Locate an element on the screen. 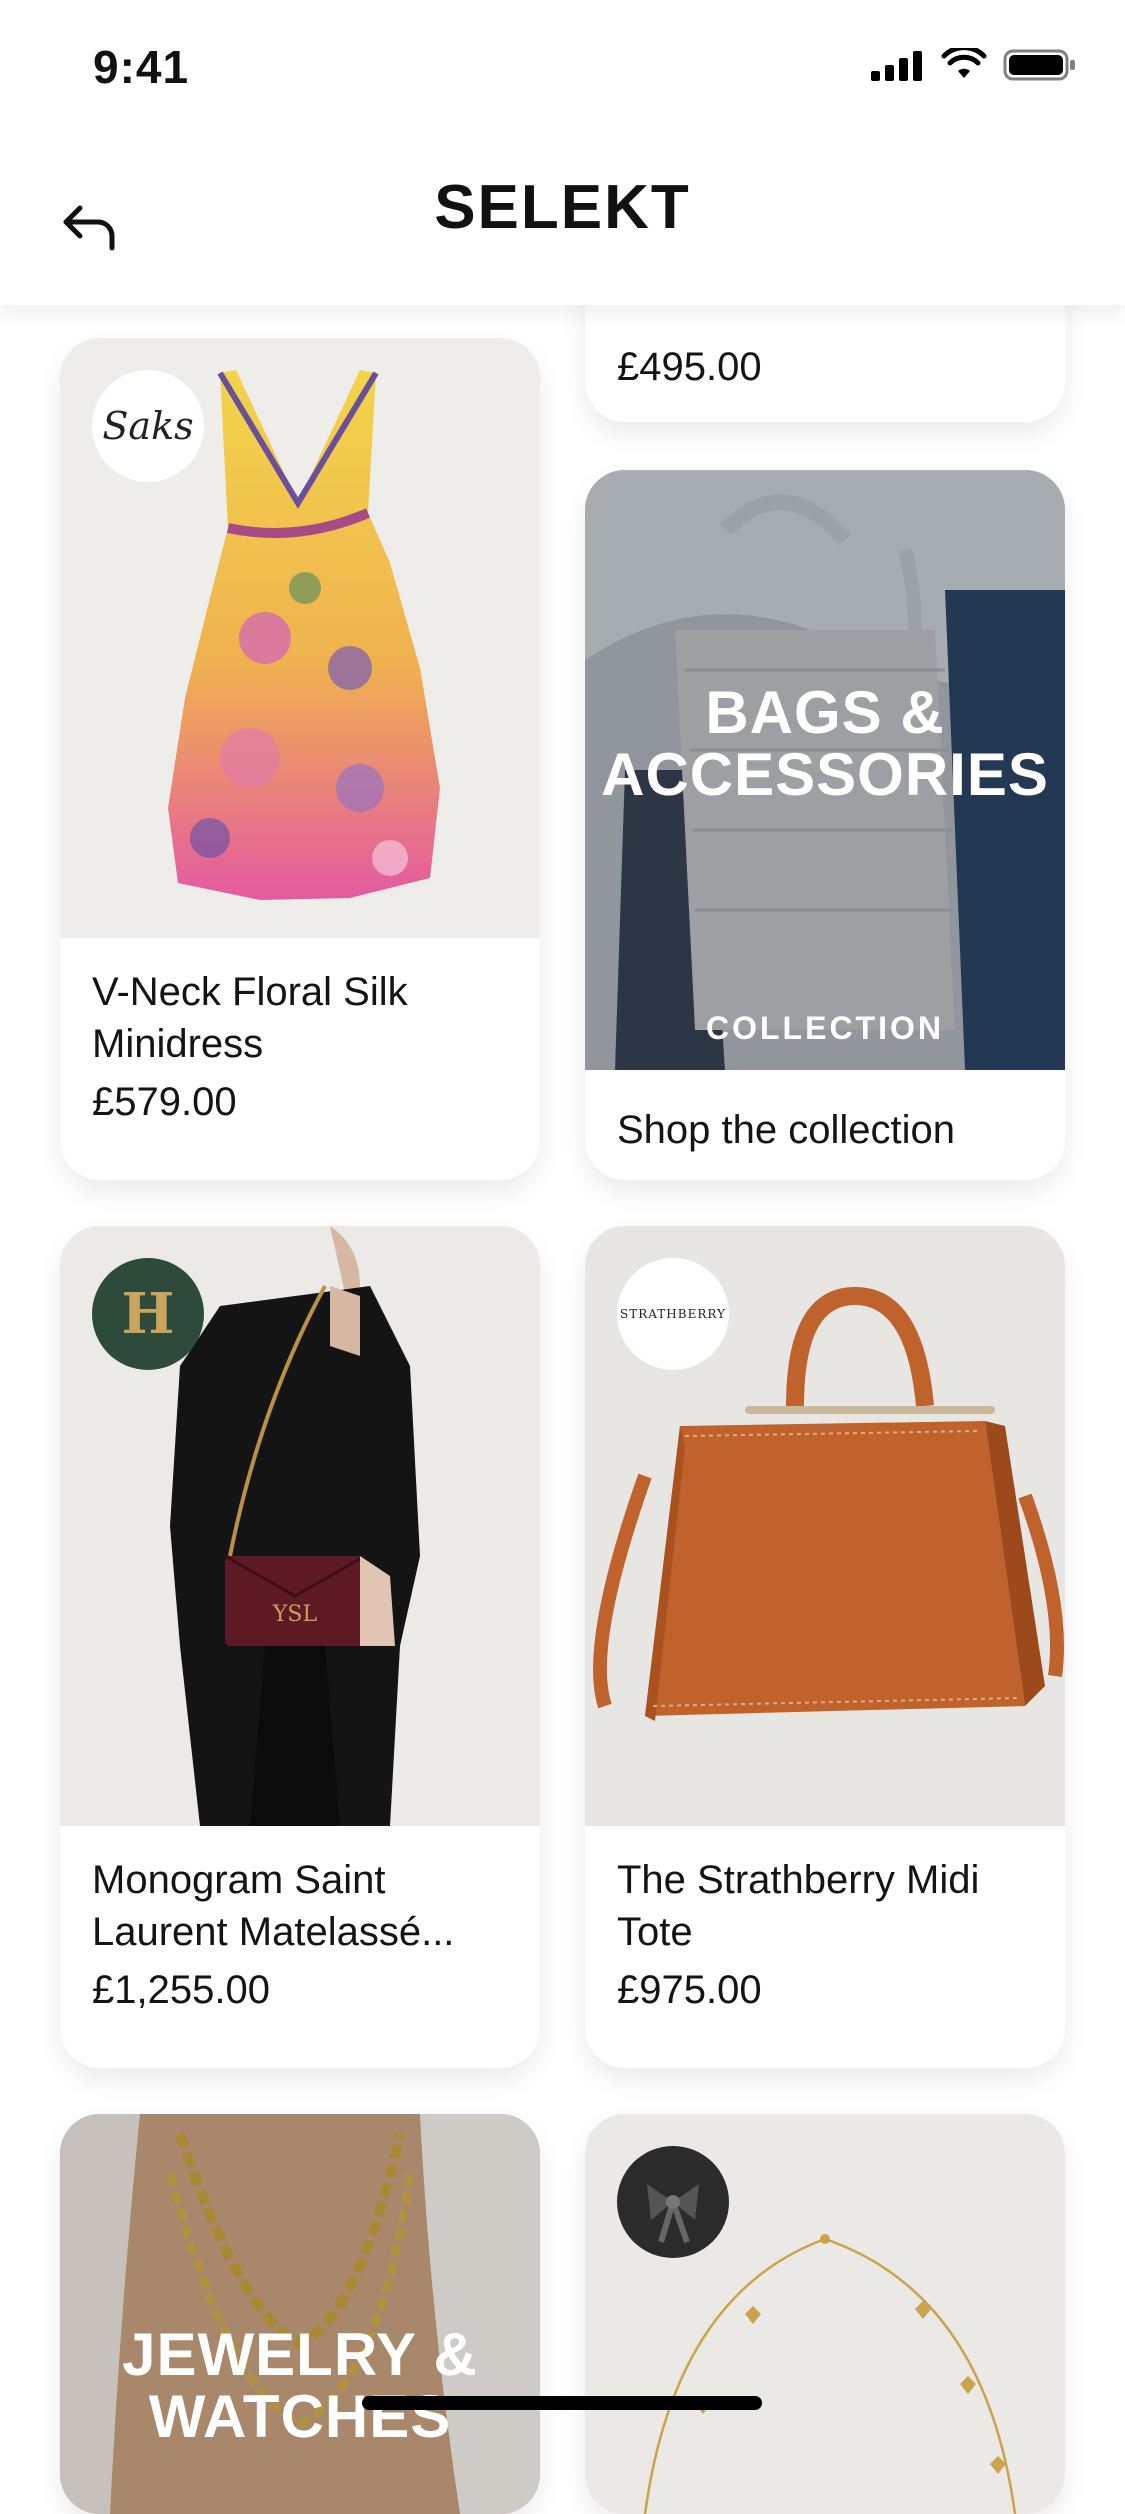 Image resolution: width=1125 pixels, height=2514 pixels. collection-image: BAGS & ACCESSORIES COLLECTION is located at coordinates (825, 770).